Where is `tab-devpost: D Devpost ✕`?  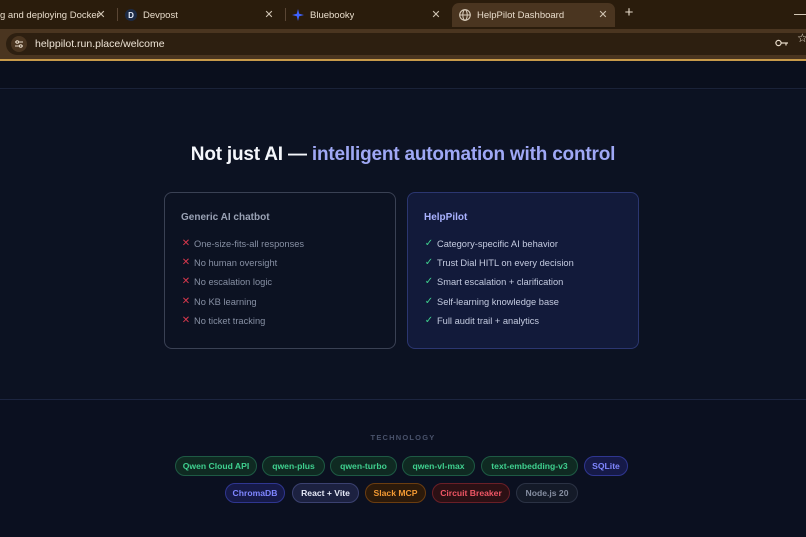 tab-devpost: D Devpost ✕ is located at coordinates (203, 15).